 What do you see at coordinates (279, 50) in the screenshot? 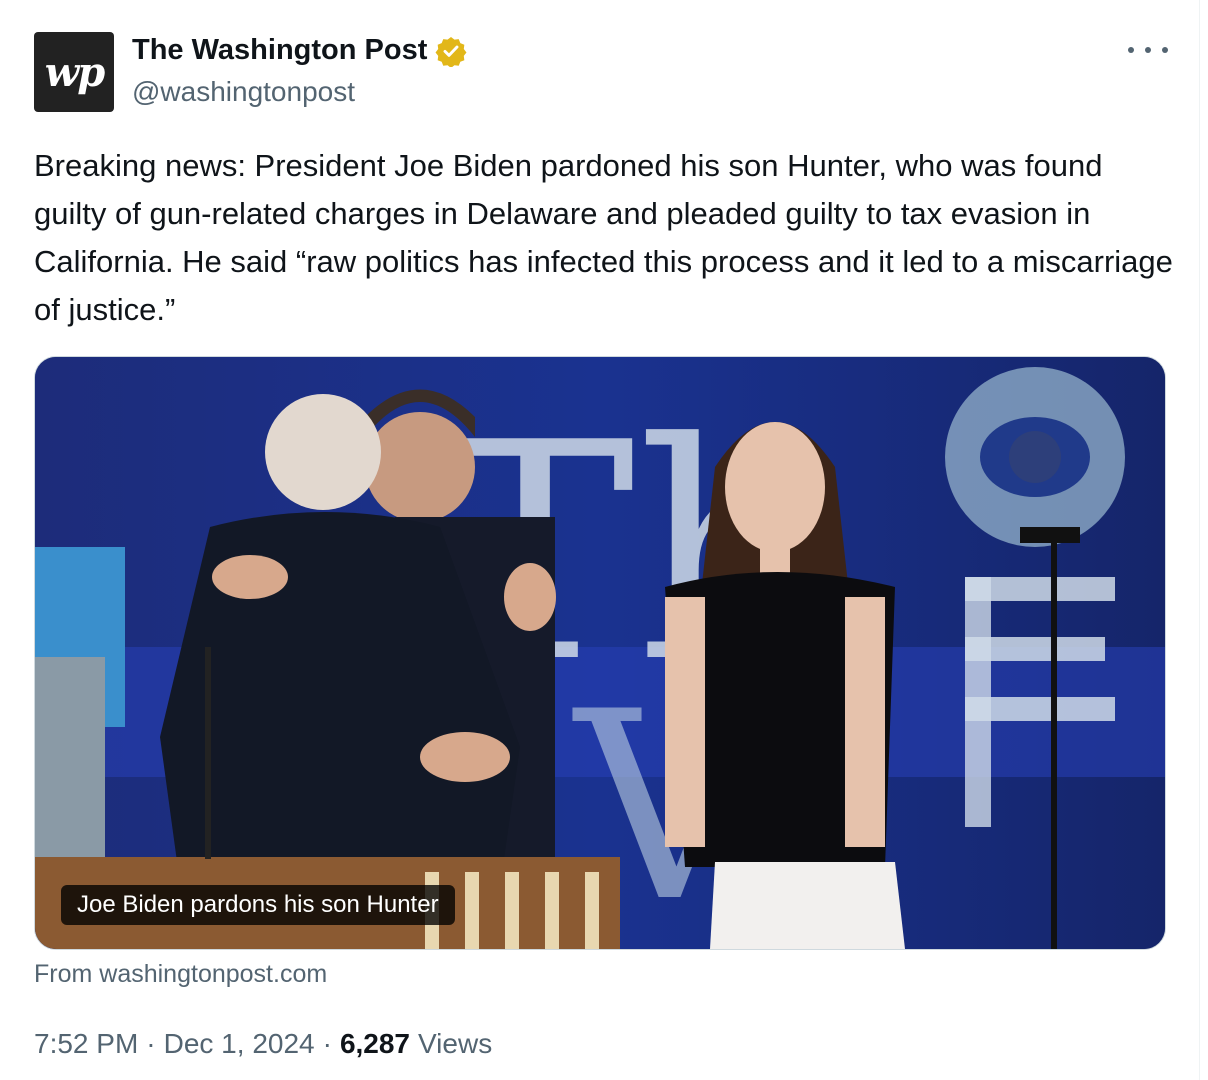
I see `display-name: The Washington Post` at bounding box center [279, 50].